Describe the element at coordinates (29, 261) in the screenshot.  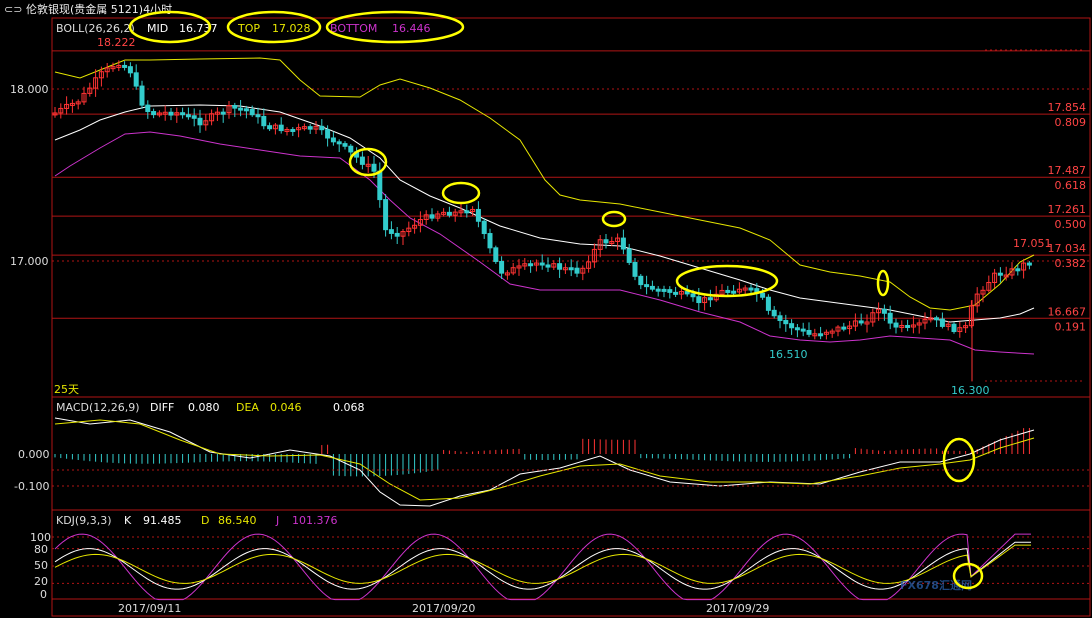
I see `y-tick-17: 17.000` at that location.